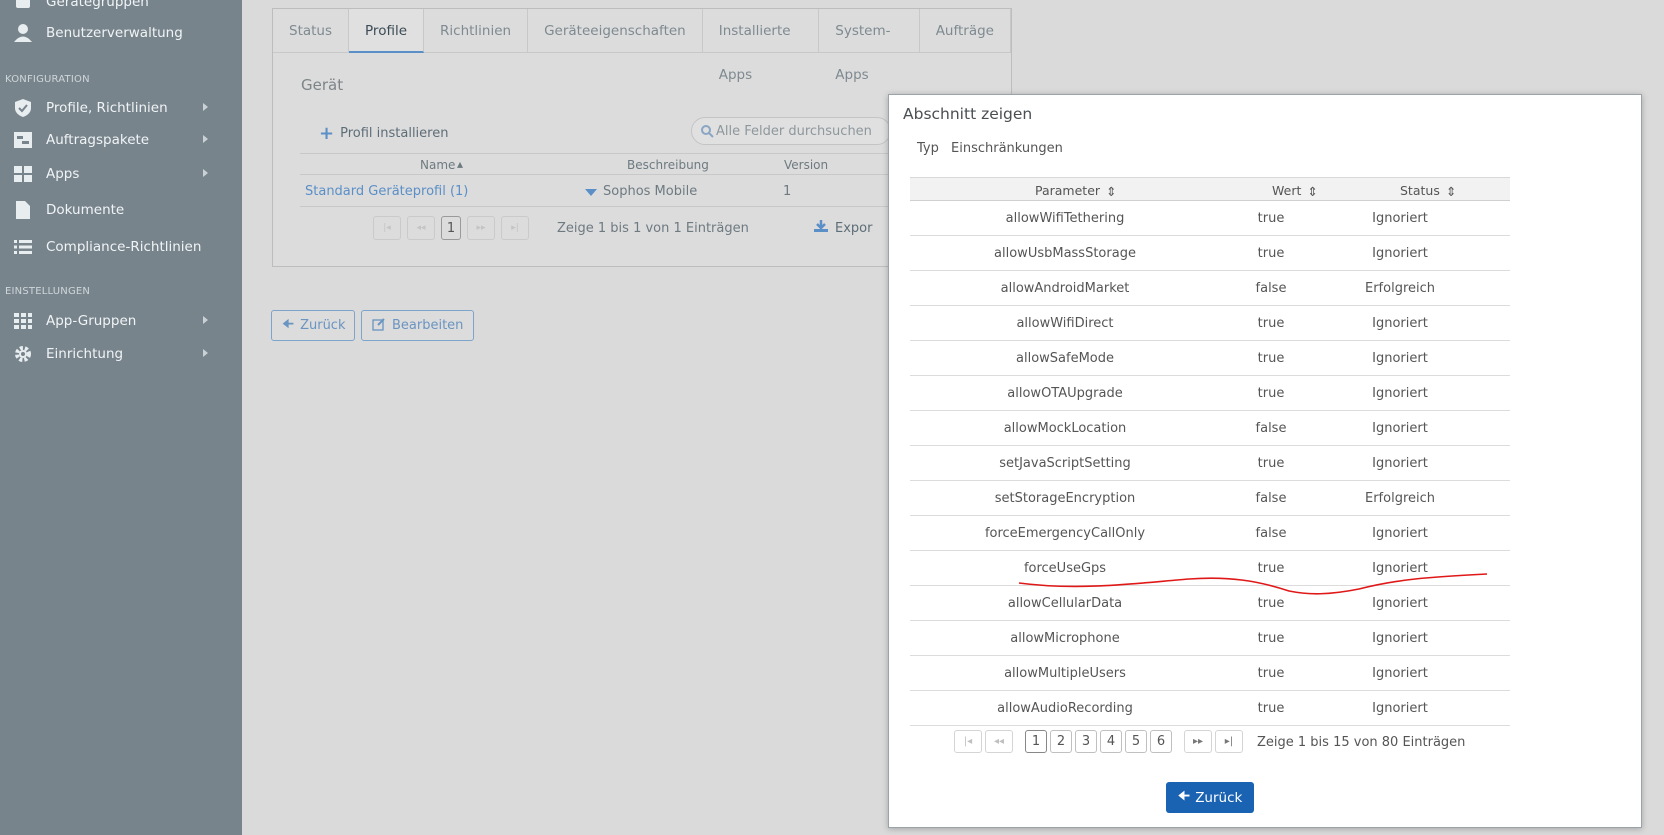 The height and width of the screenshot is (835, 1664). Describe the element at coordinates (1451, 191) in the screenshot. I see `sort-icon: ⇕` at that location.